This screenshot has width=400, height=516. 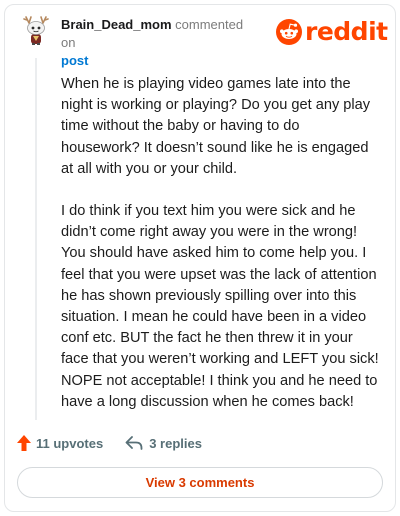 I want to click on snoo-avatar-icon, so click(x=36, y=30).